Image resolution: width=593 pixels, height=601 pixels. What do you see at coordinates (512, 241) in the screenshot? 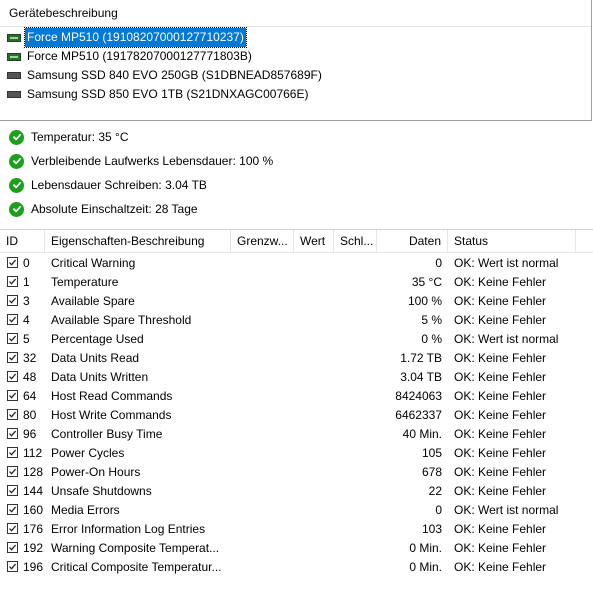
I see `column-header-status: Status` at bounding box center [512, 241].